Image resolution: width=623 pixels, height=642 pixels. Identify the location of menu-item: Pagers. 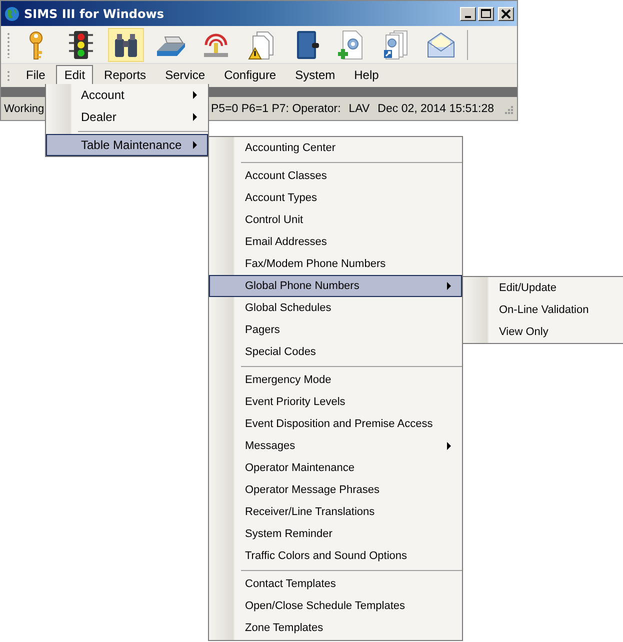
(335, 330).